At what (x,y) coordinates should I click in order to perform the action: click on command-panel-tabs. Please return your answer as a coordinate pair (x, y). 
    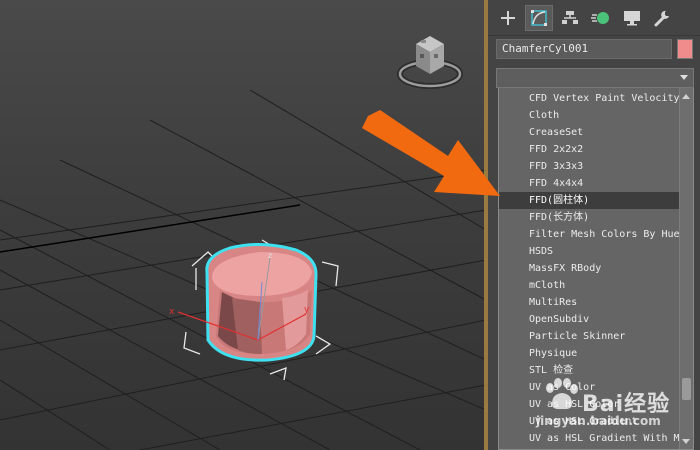
    Looking at the image, I should click on (594, 18).